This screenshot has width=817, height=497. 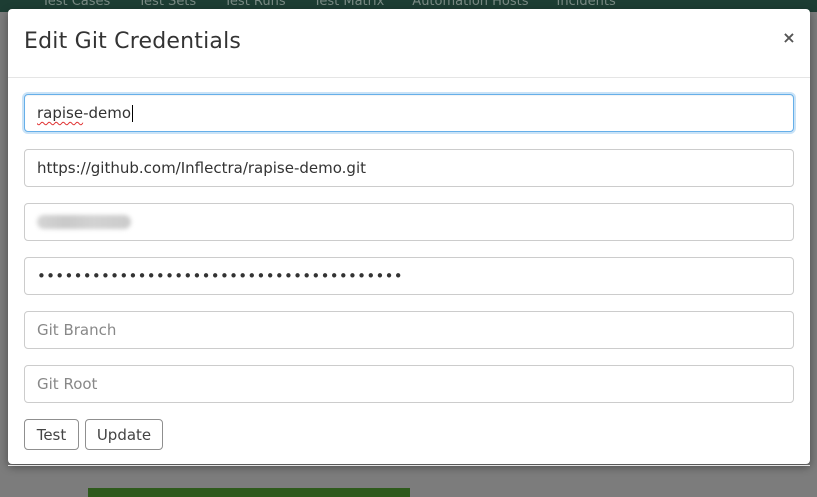 What do you see at coordinates (77, 330) in the screenshot?
I see `git-branch-placeholder: Git Branch` at bounding box center [77, 330].